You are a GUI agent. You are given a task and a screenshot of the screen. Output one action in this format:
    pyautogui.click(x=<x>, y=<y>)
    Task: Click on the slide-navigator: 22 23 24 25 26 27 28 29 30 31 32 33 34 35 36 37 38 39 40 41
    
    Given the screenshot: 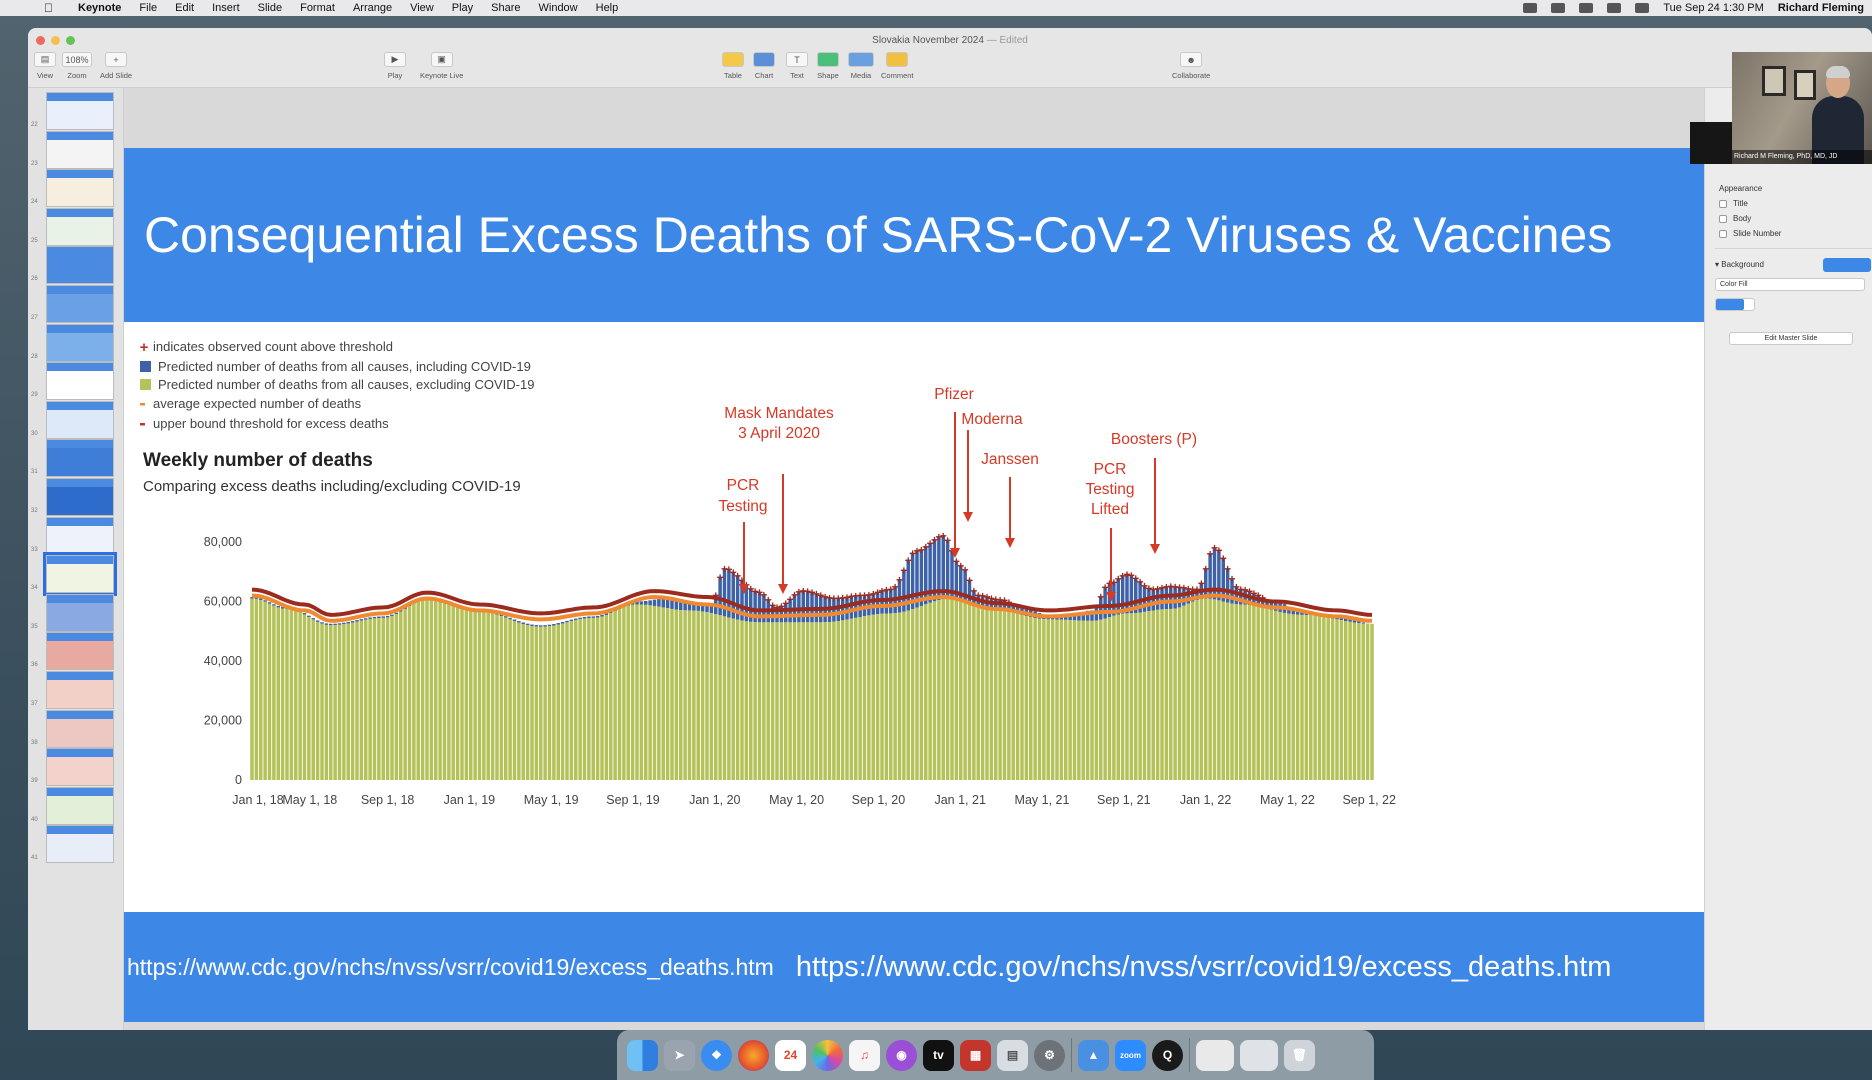 What is the action you would take?
    pyautogui.click(x=76, y=559)
    